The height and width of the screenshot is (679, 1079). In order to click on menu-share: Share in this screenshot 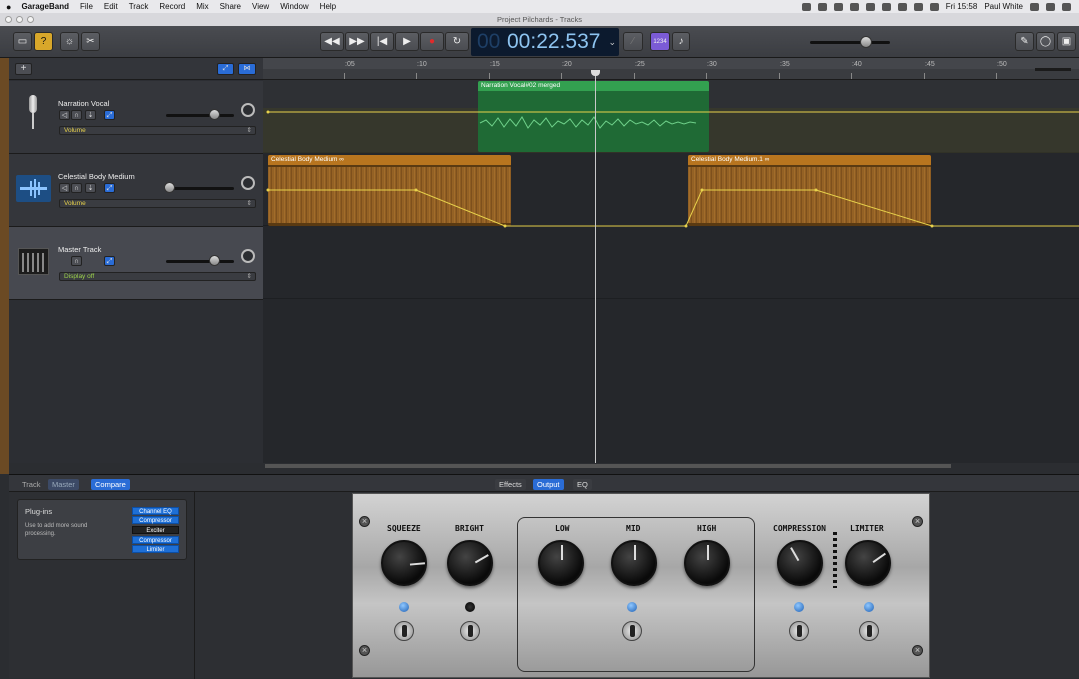, I will do `click(230, 6)`.